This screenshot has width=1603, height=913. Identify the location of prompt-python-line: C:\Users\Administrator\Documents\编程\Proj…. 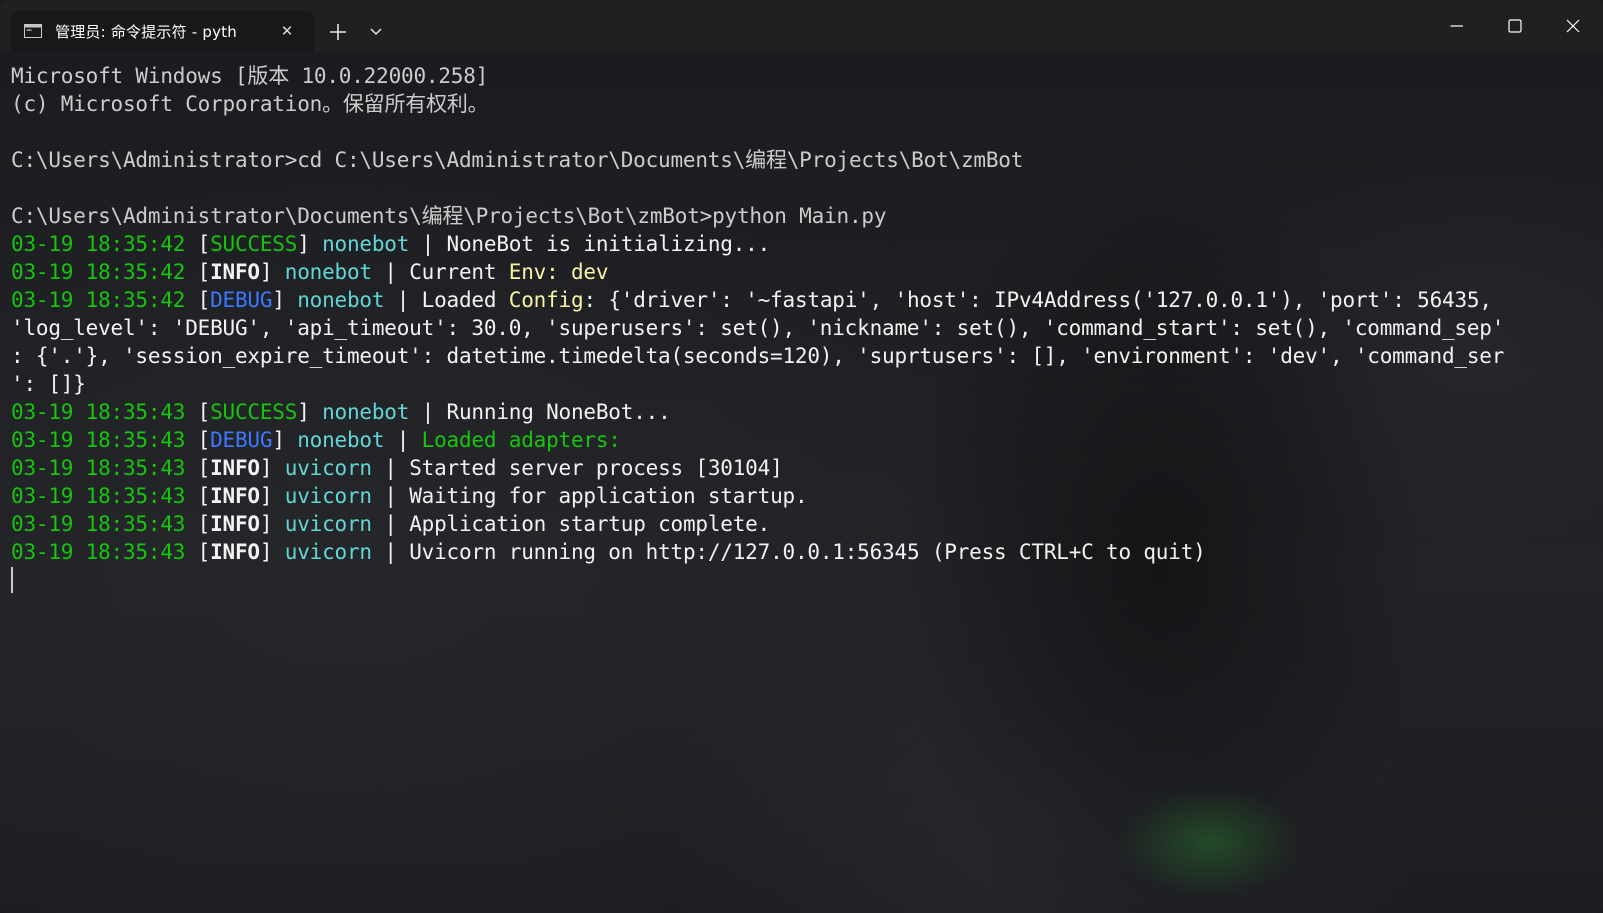
(449, 216).